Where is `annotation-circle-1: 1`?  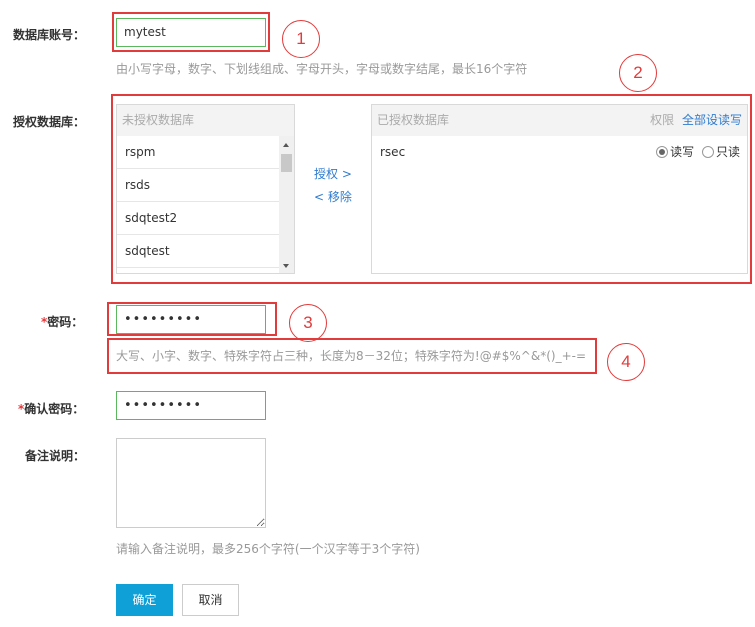
annotation-circle-1: 1 is located at coordinates (301, 39).